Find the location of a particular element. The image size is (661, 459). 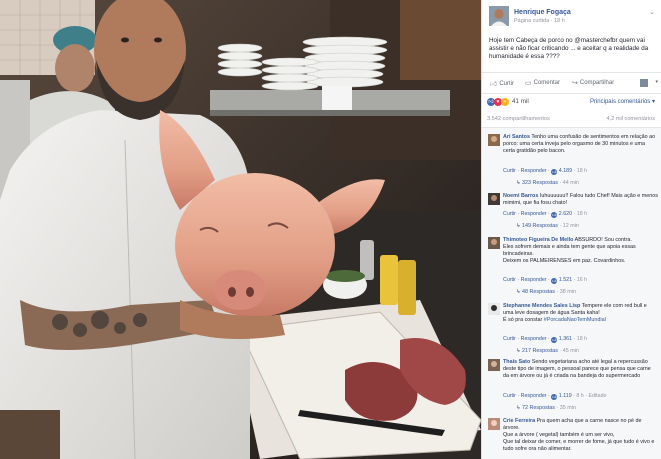

replies-count: 217 Respostas is located at coordinates (540, 351).